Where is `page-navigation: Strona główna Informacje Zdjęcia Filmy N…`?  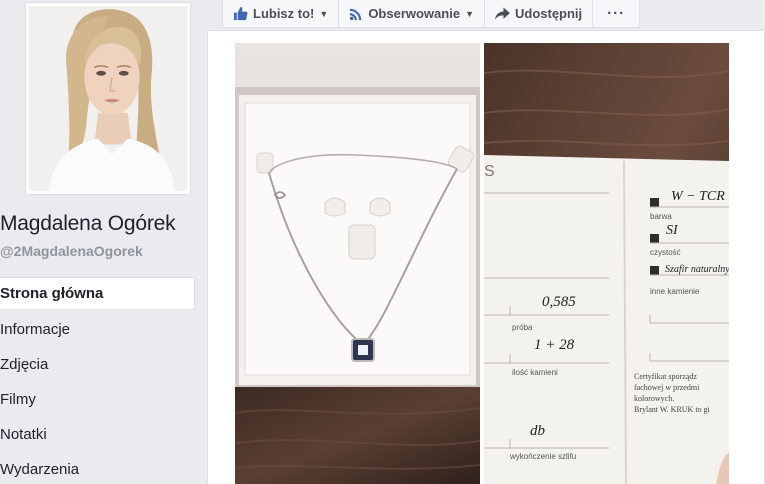 page-navigation: Strona główna Informacje Zdjęcia Filmy N… is located at coordinates (97, 380).